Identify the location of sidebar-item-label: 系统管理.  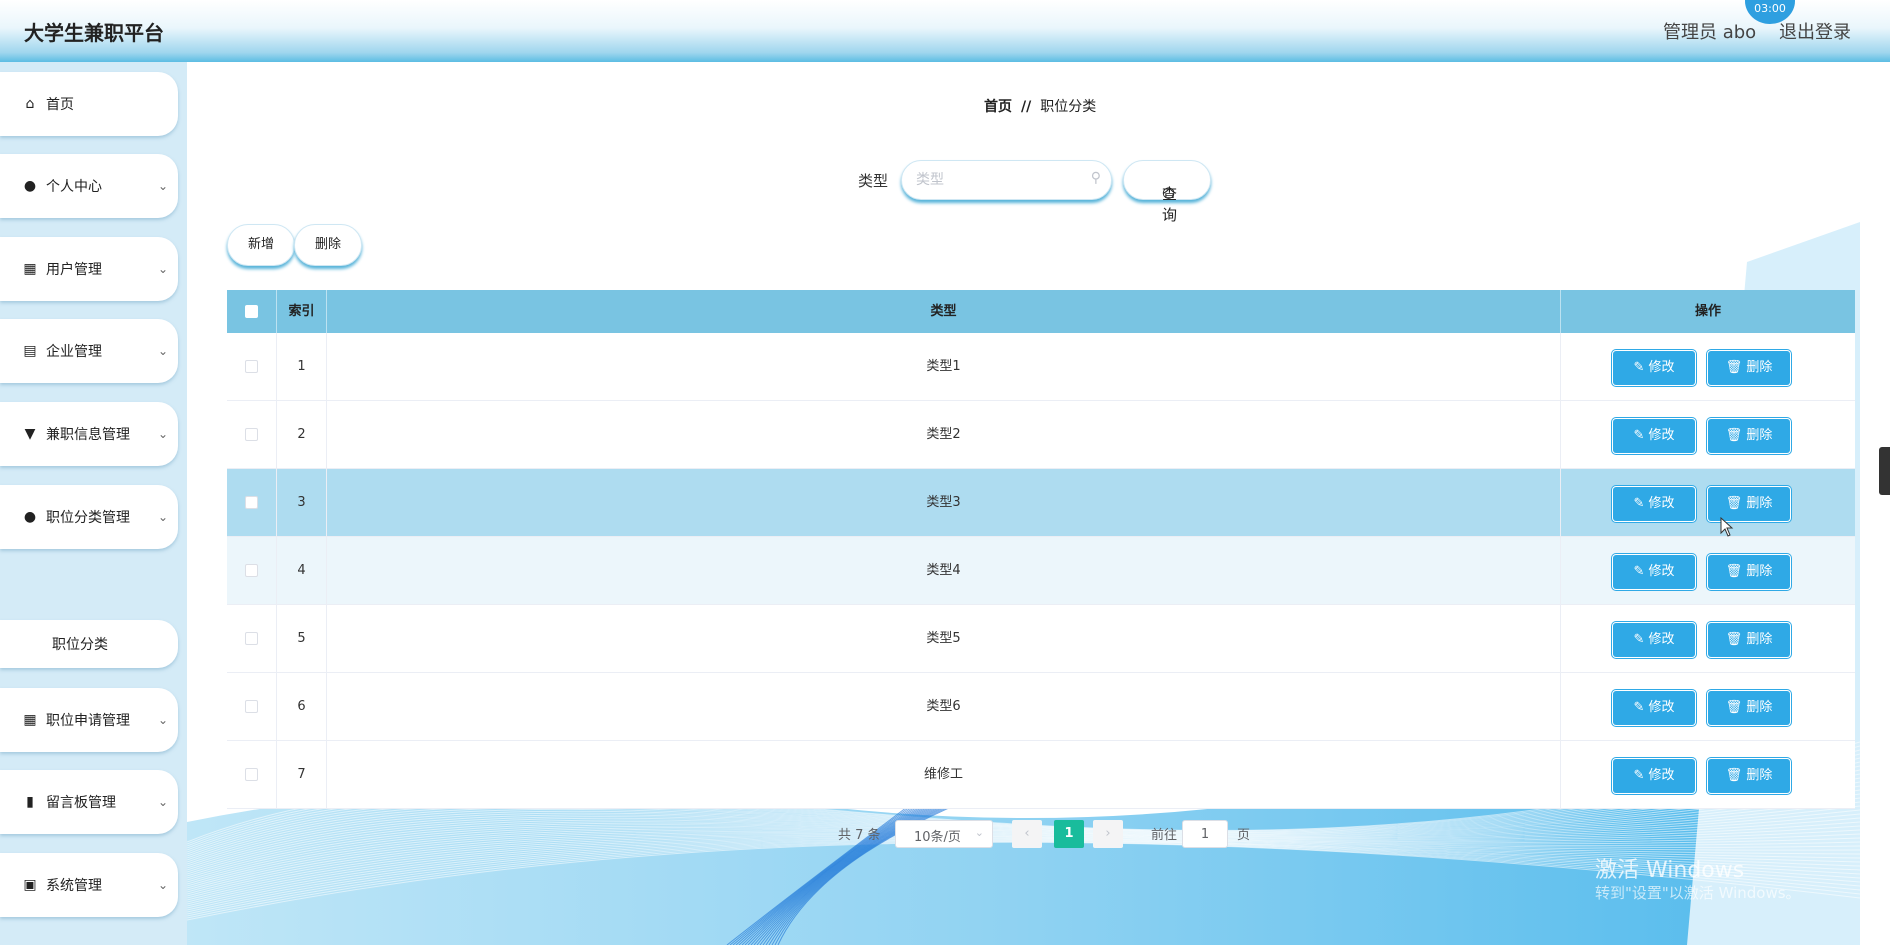
(74, 886).